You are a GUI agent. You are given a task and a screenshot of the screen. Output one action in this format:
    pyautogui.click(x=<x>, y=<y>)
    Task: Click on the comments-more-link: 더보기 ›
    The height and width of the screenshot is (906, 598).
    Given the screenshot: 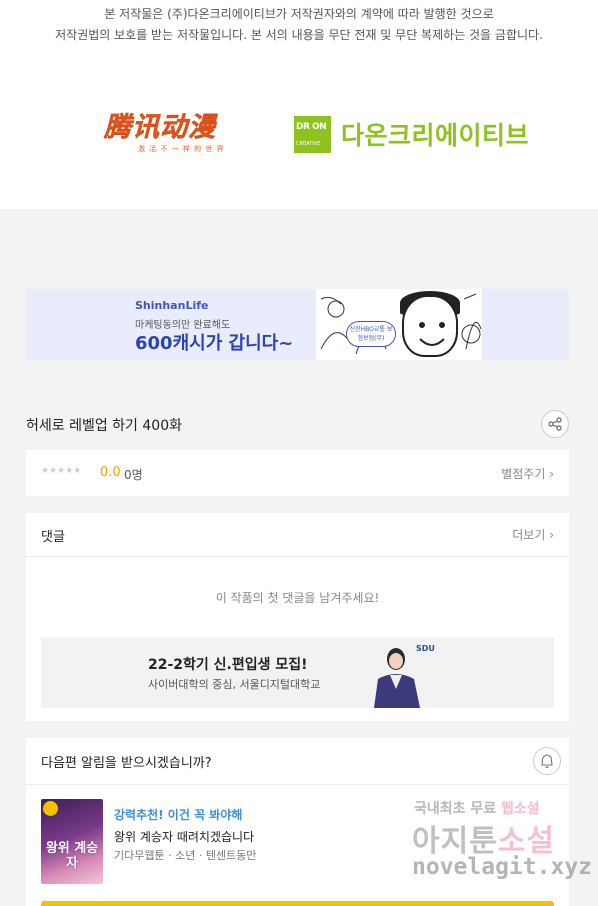 What is the action you would take?
    pyautogui.click(x=533, y=534)
    